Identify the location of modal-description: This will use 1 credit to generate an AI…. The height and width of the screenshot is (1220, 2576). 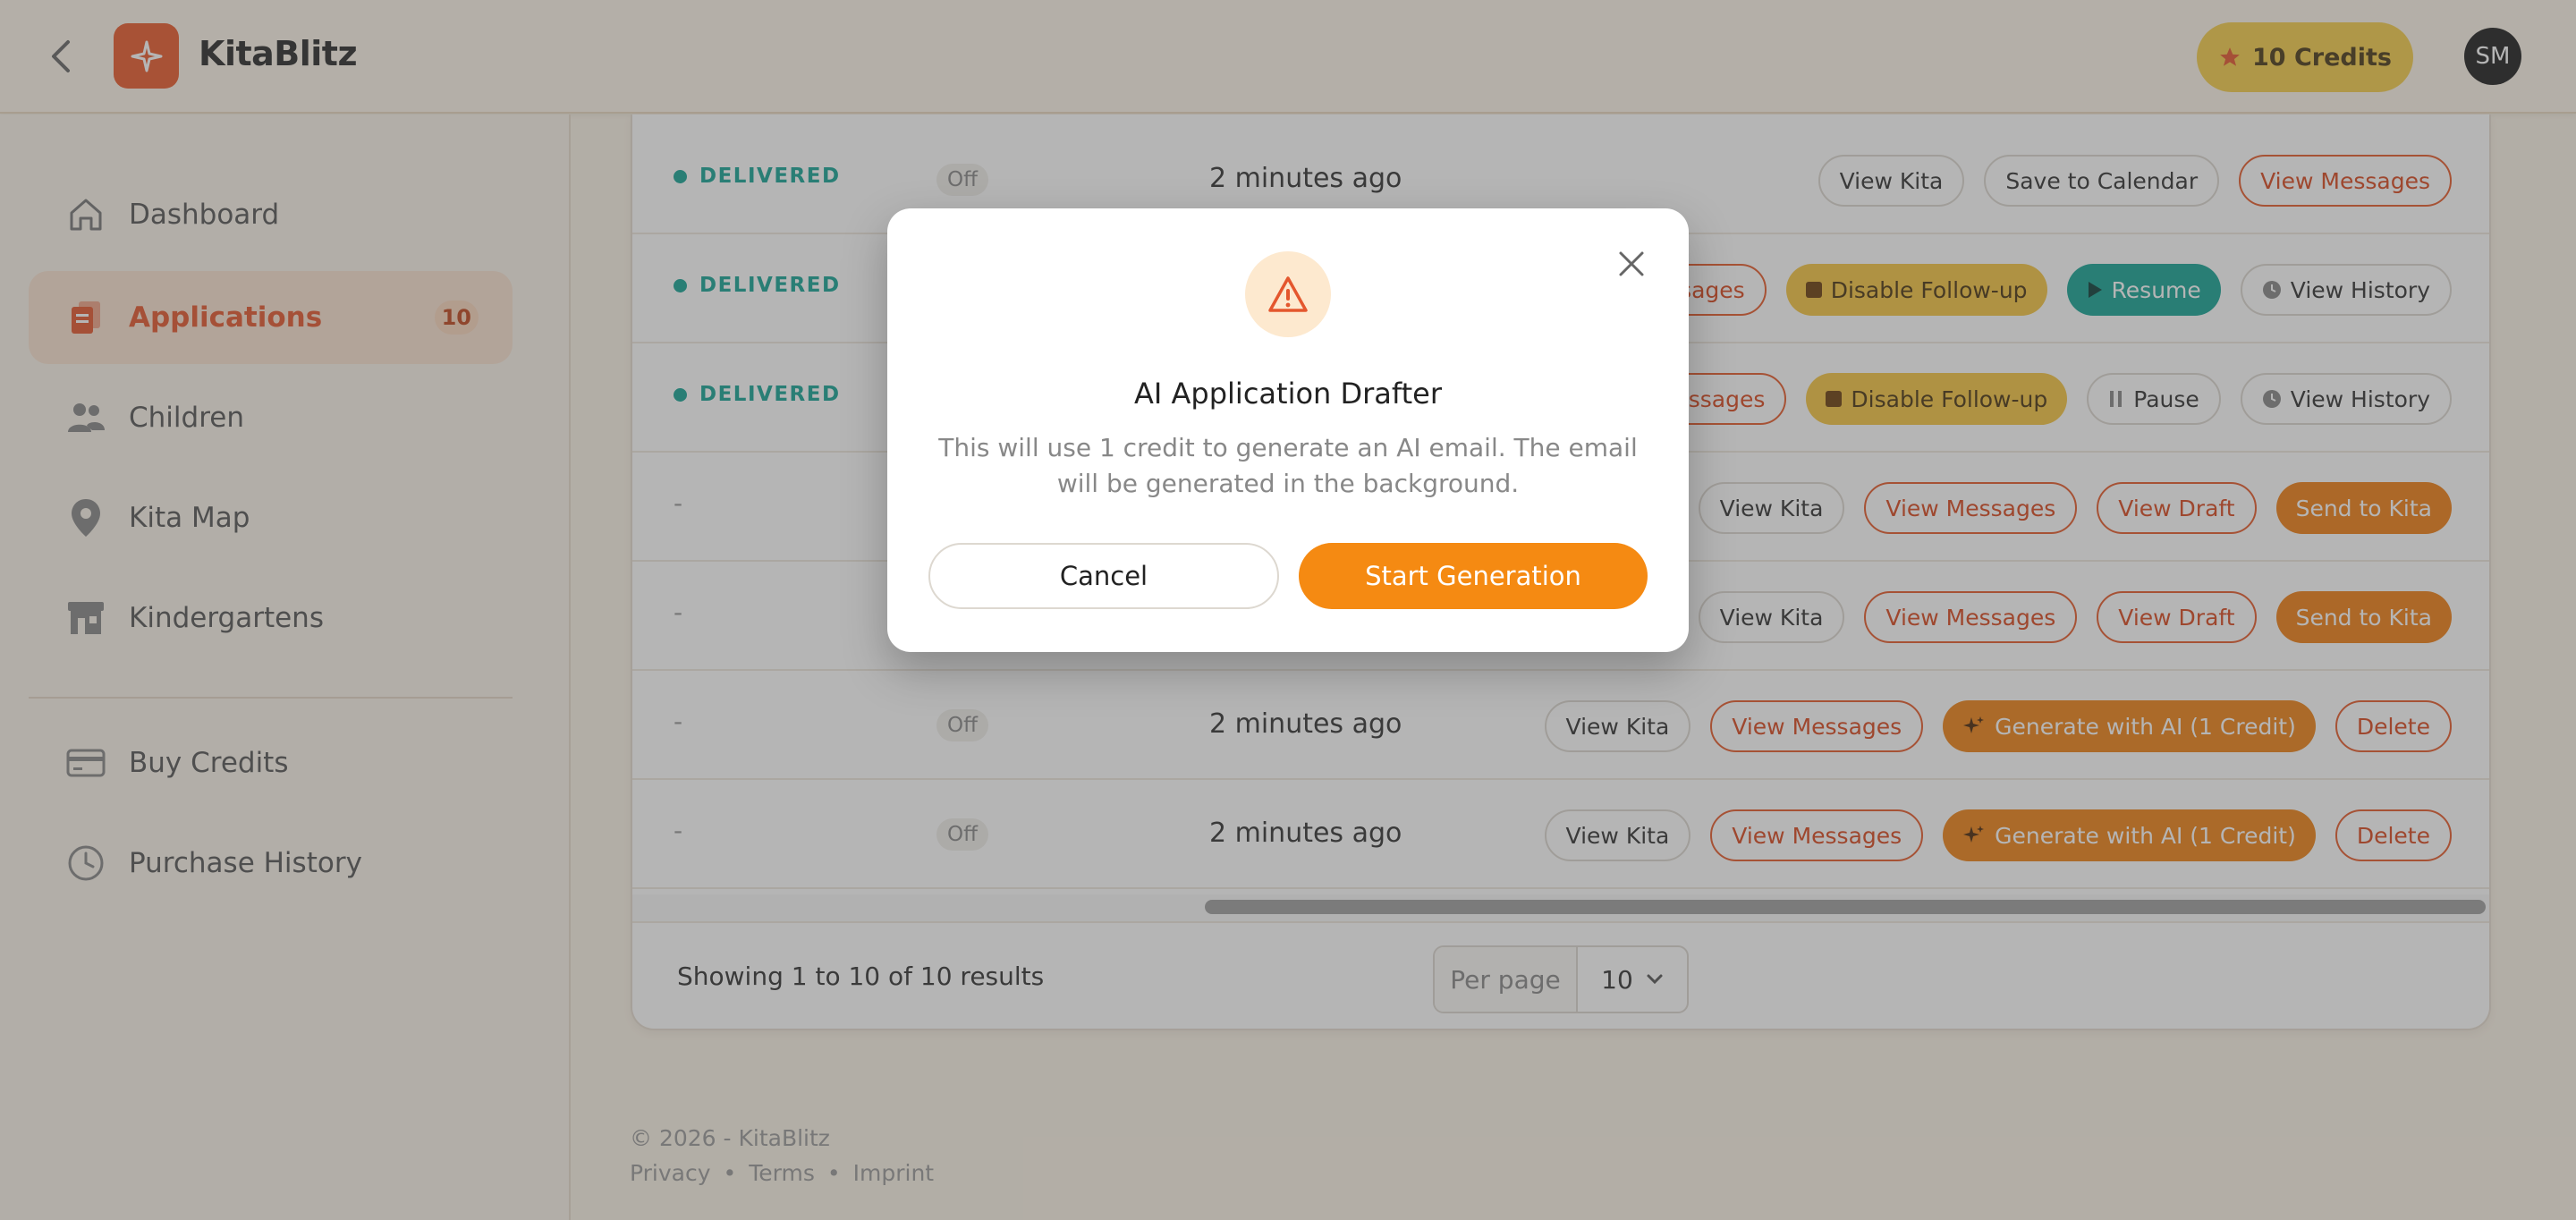
(1288, 466).